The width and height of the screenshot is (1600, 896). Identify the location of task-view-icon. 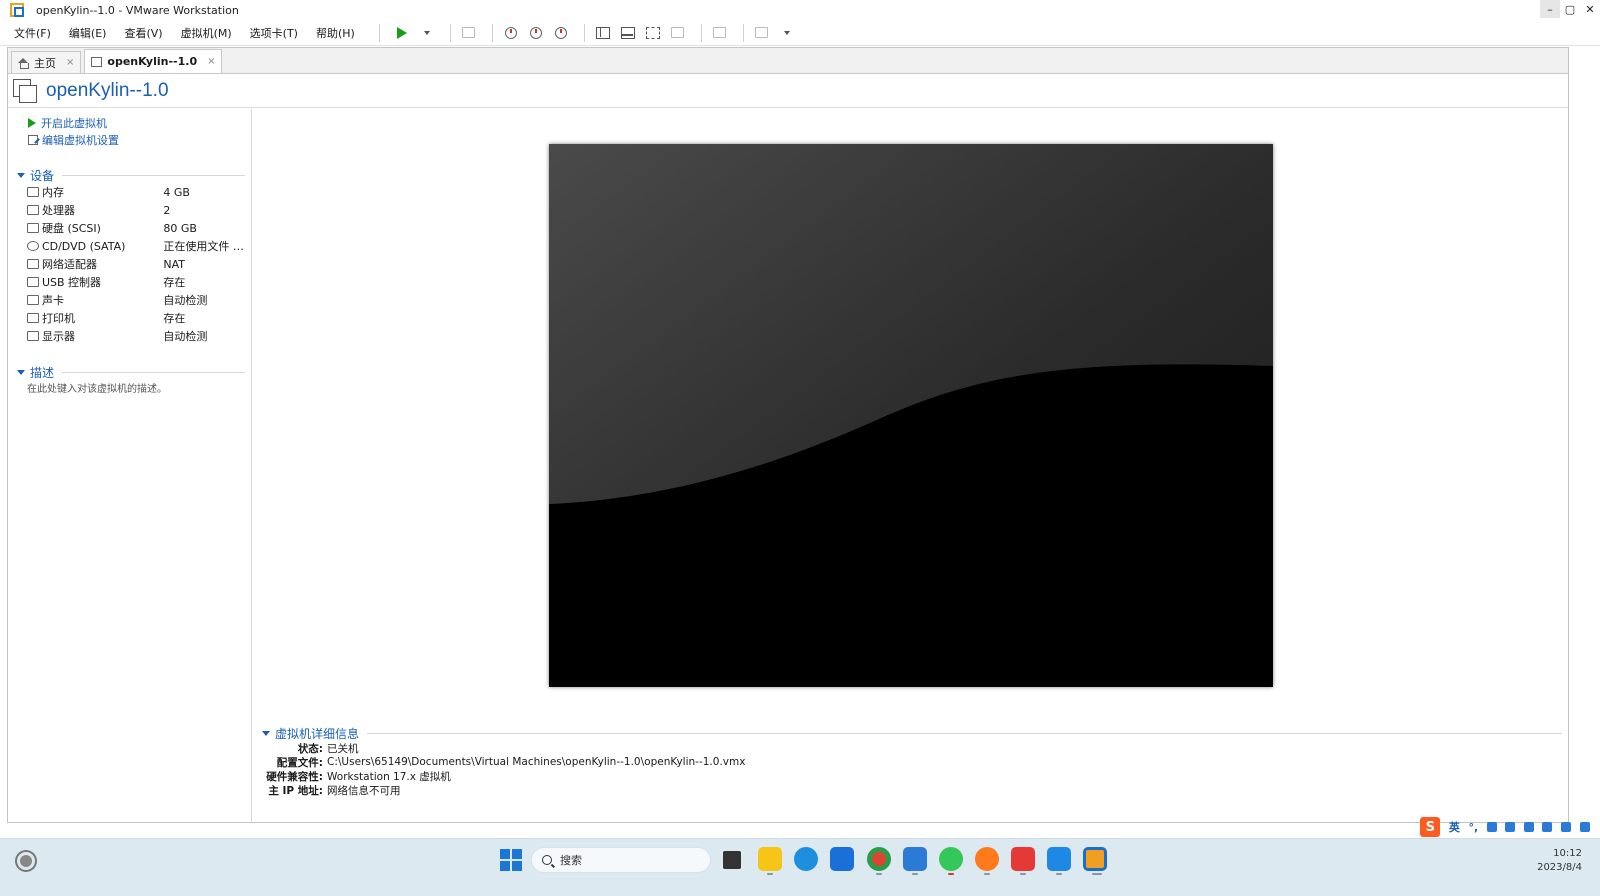
(732, 860).